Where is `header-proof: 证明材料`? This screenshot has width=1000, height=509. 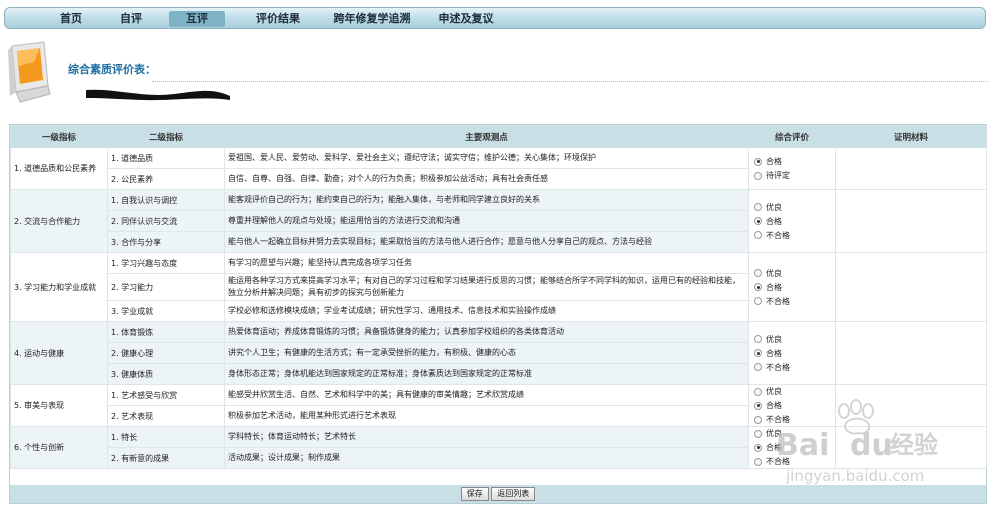
header-proof: 证明材料 is located at coordinates (911, 136).